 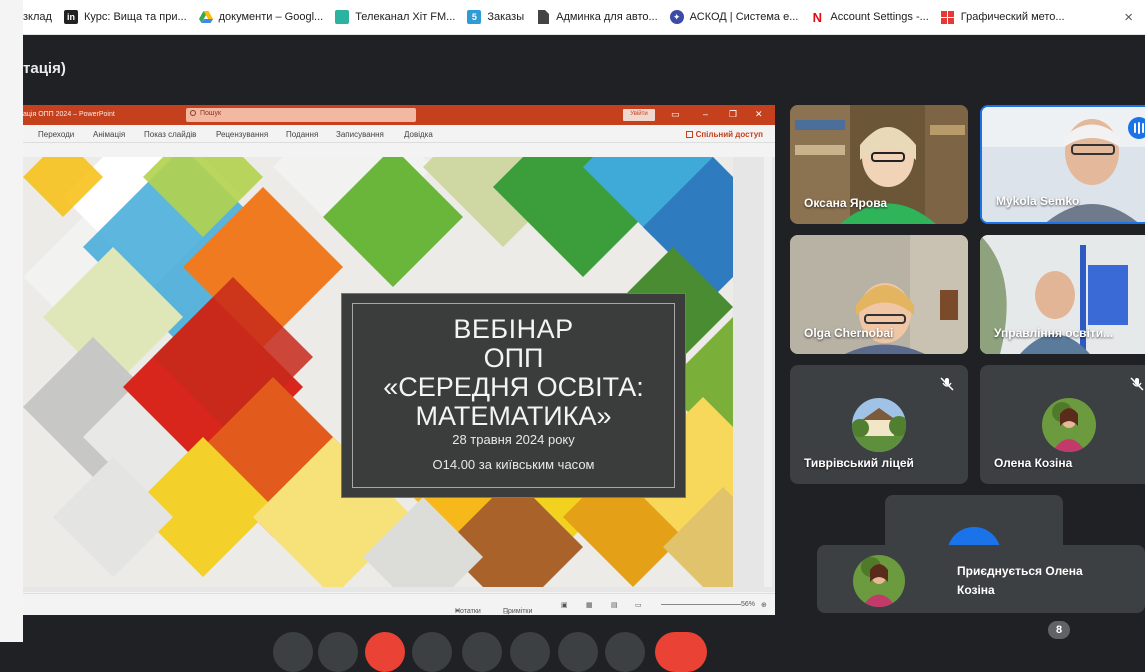 I want to click on netflix-icon: N, so click(x=817, y=17).